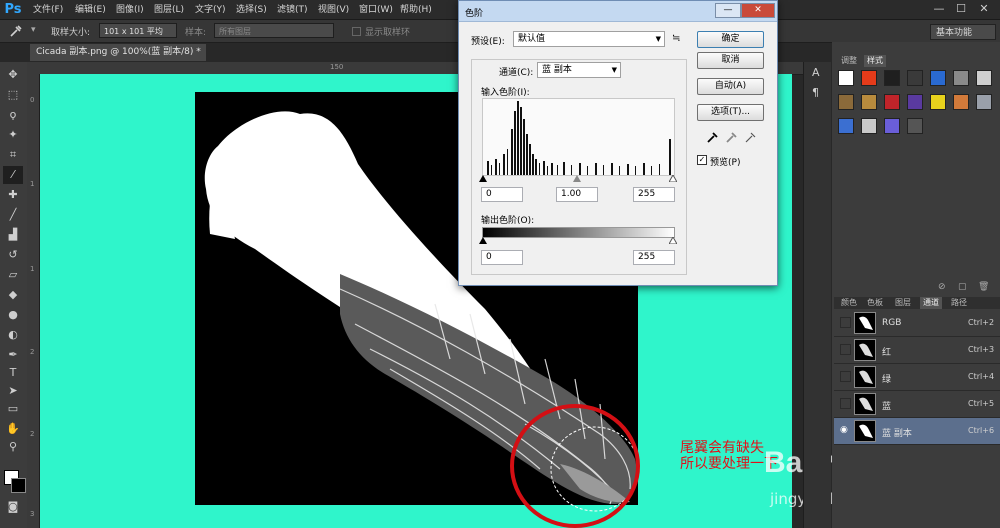  I want to click on background-color-swatch, so click(18, 485).